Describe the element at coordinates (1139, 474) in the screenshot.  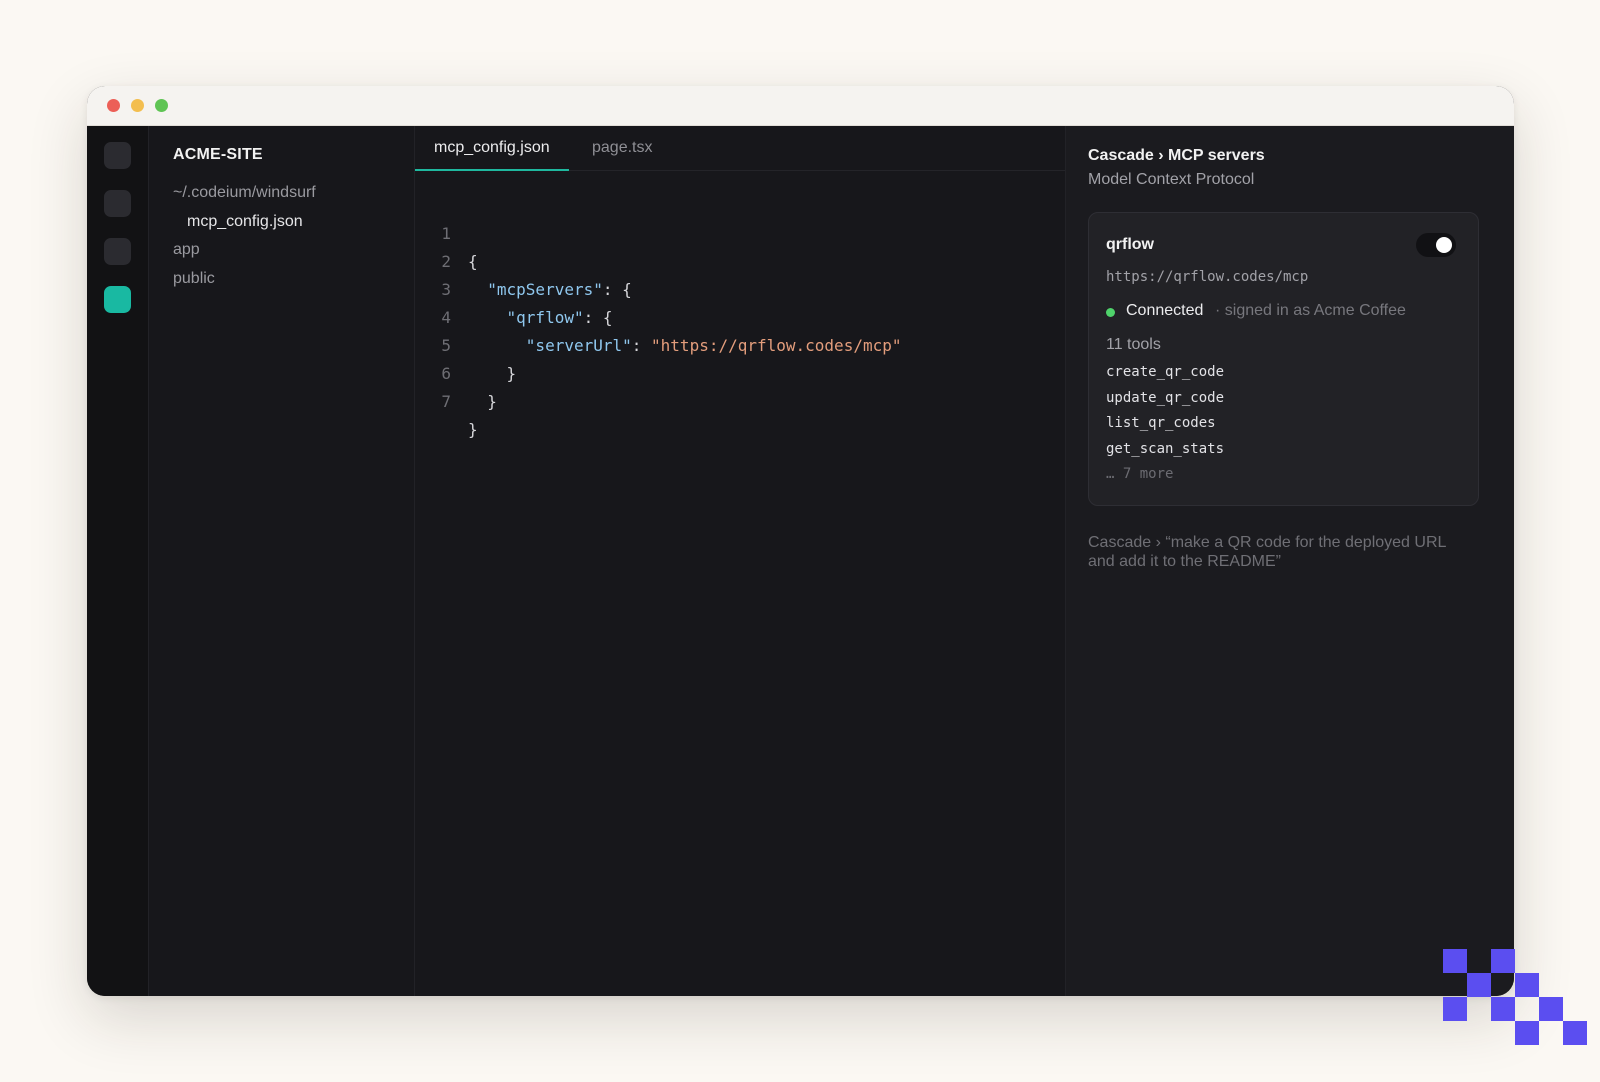
I see `more-tools-link: … 7 more` at that location.